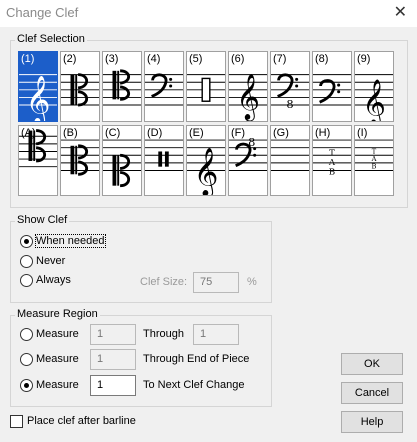  What do you see at coordinates (50, 261) in the screenshot?
I see `never-label: Never` at bounding box center [50, 261].